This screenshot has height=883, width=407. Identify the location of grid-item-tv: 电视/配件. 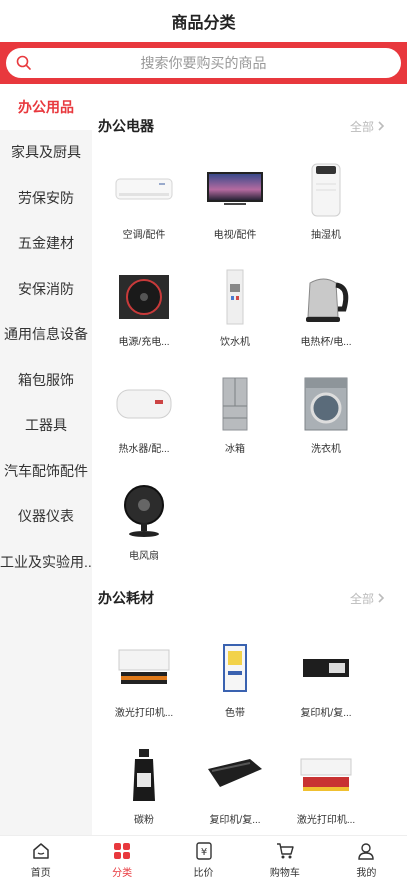
(235, 200).